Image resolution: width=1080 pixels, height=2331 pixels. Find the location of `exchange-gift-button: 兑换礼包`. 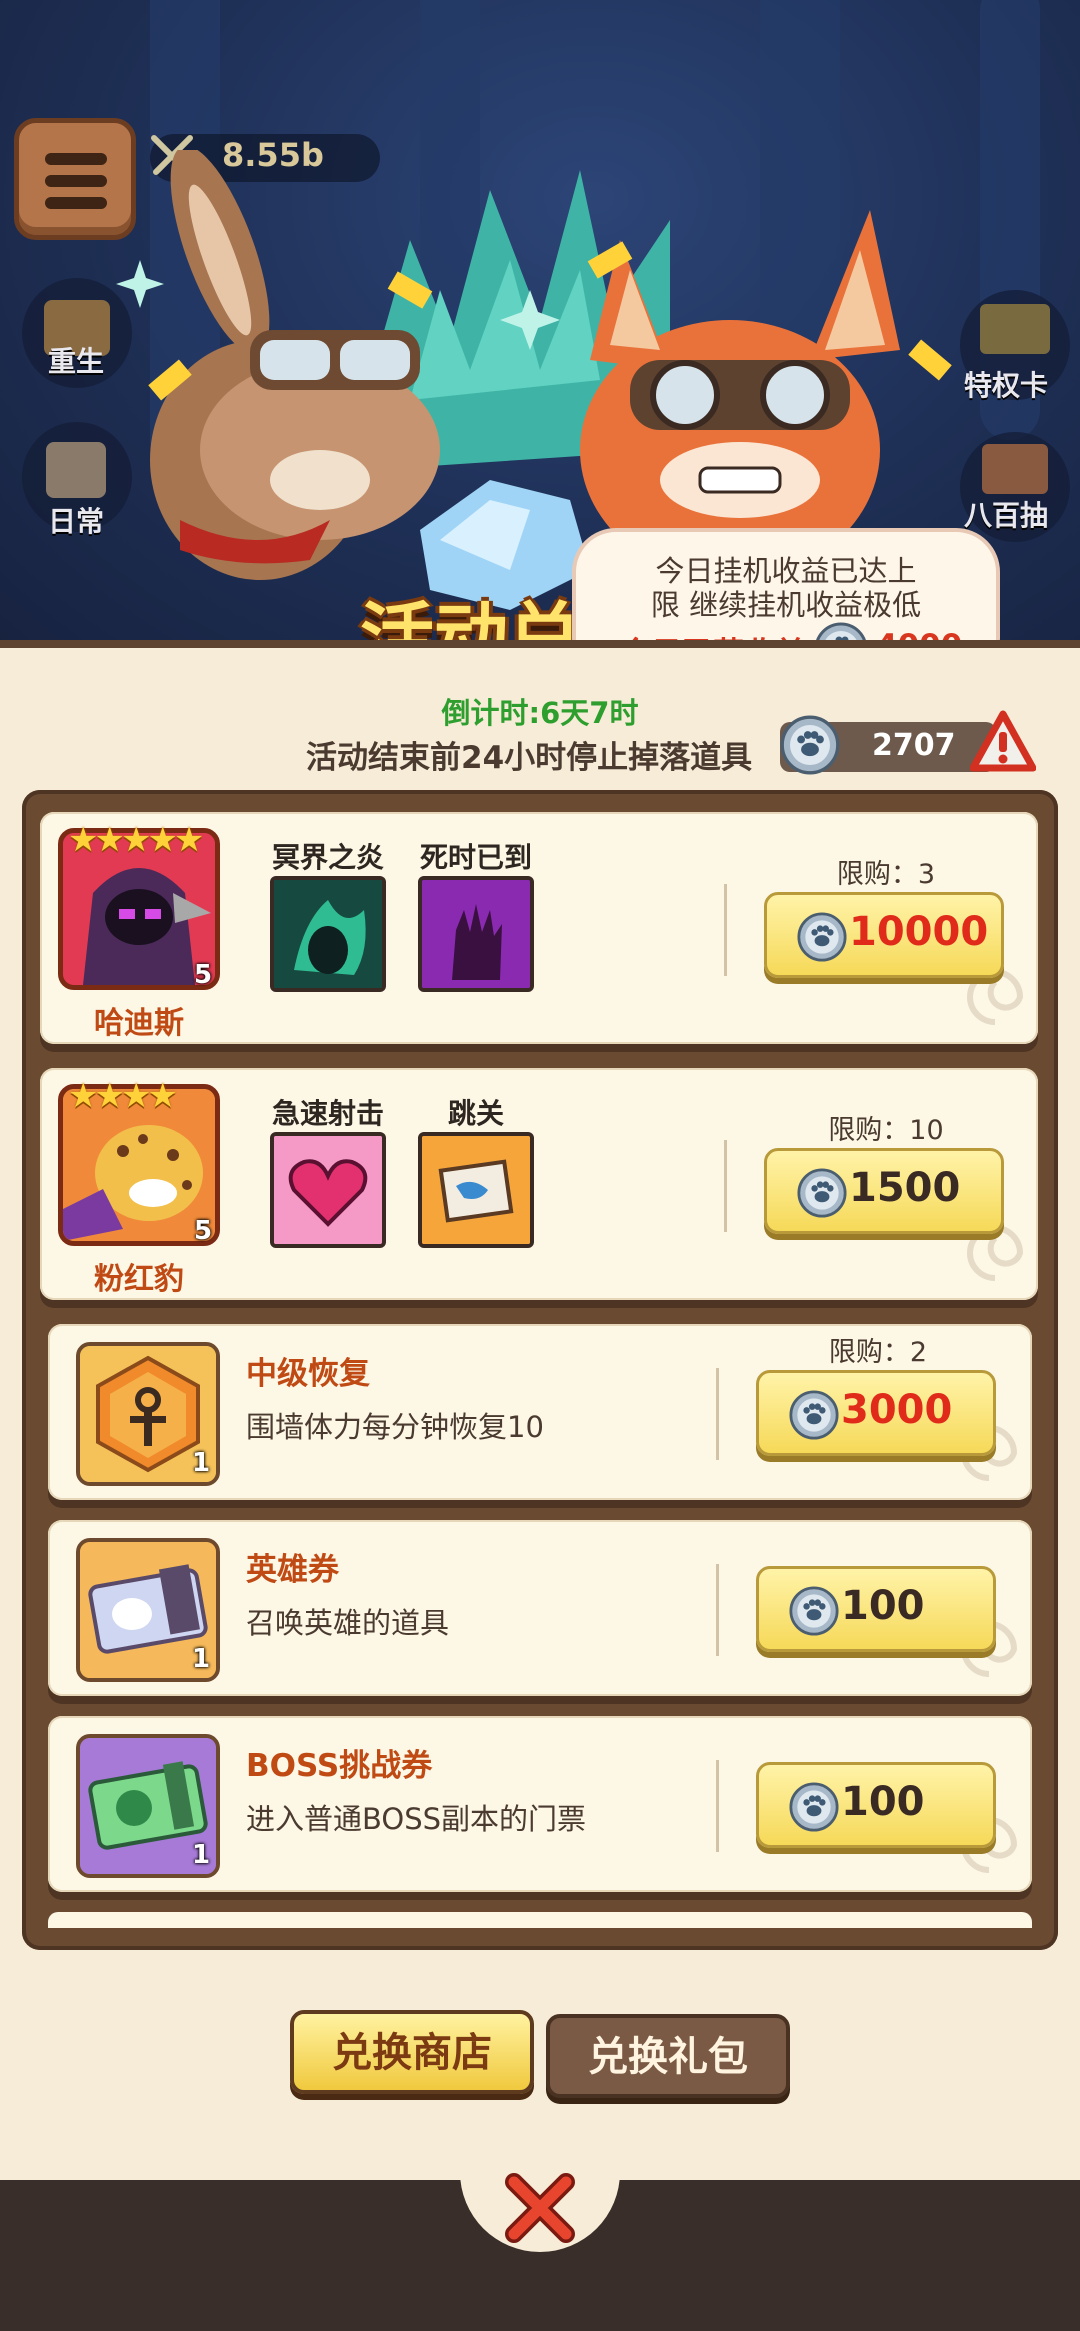

exchange-gift-button: 兑换礼包 is located at coordinates (668, 2056).